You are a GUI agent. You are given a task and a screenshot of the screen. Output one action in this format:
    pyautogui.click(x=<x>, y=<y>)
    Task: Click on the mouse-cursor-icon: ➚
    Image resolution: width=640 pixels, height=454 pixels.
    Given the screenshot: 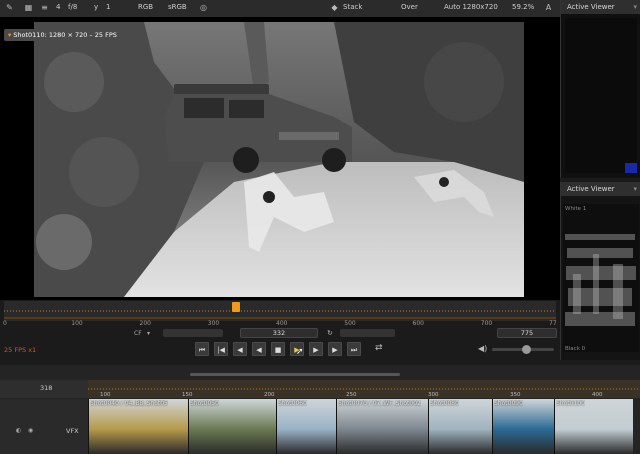 What is the action you would take?
    pyautogui.click(x=300, y=352)
    